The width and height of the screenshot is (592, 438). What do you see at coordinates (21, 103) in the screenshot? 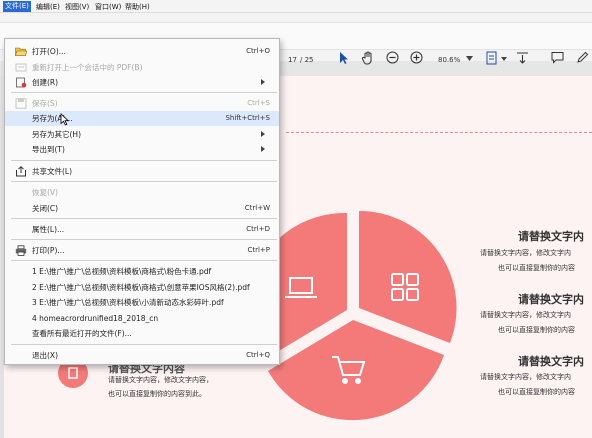
I see `save-icon` at bounding box center [21, 103].